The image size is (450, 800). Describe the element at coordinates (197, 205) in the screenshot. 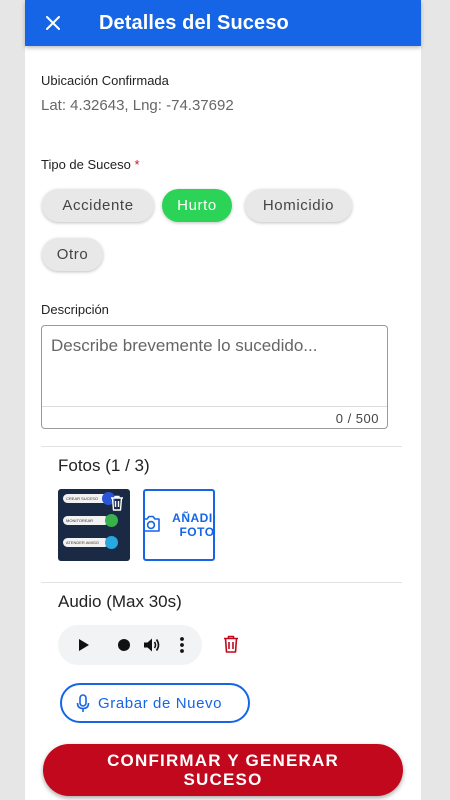

I see `chip-hurto: Hurto` at that location.